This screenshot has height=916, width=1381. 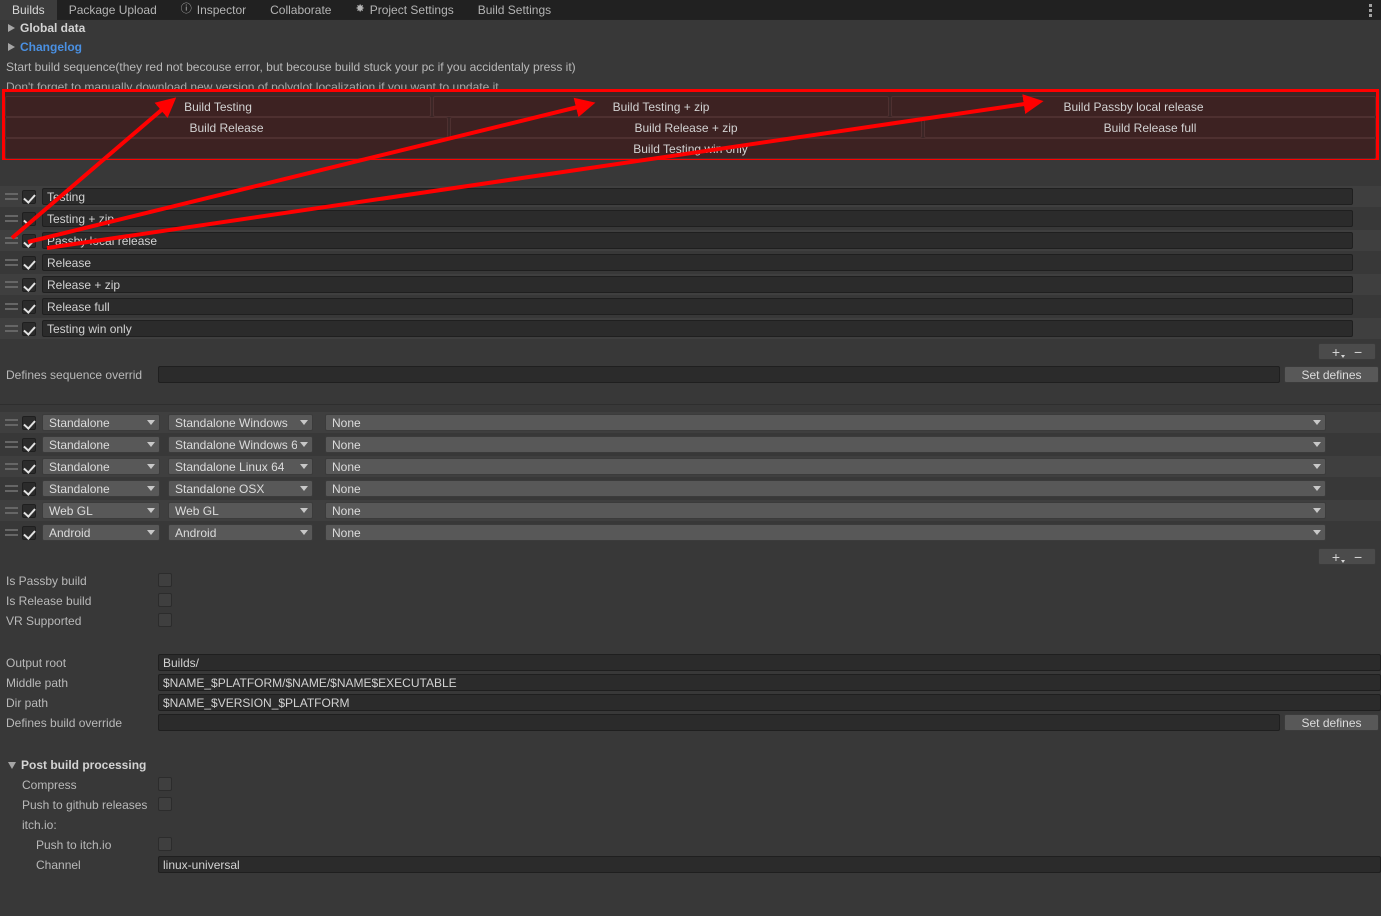 I want to click on build-target-dropdown: Standalone Windows, so click(x=240, y=422).